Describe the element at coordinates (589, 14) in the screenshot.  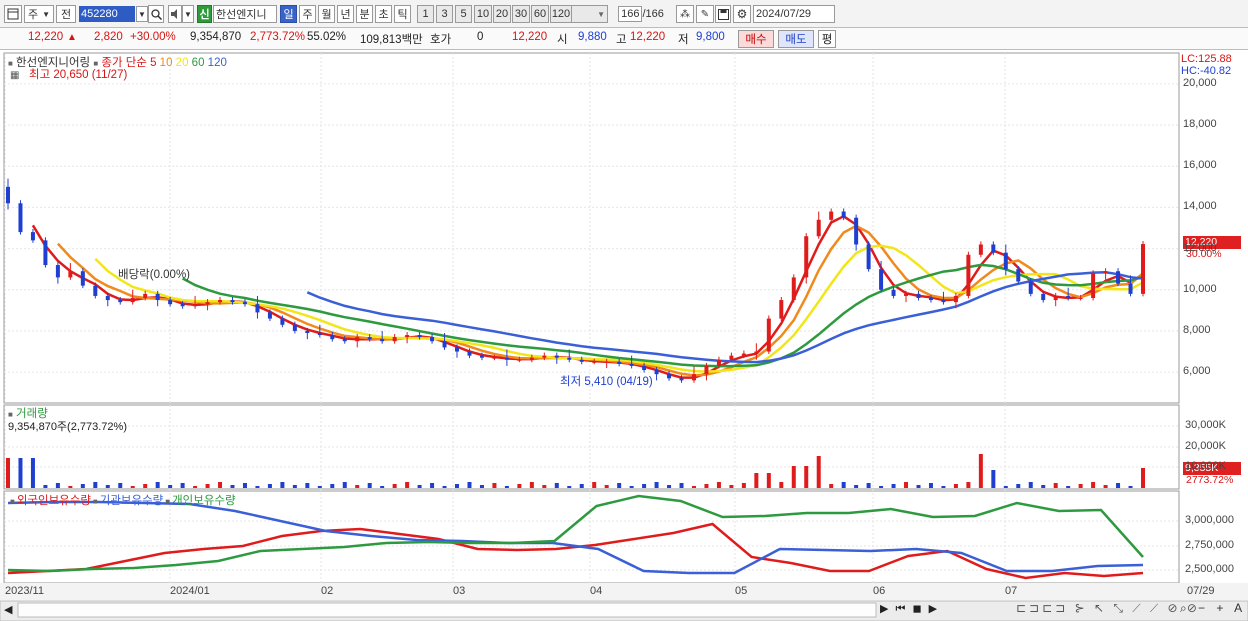
I see `interval-dropdown: ▼` at that location.